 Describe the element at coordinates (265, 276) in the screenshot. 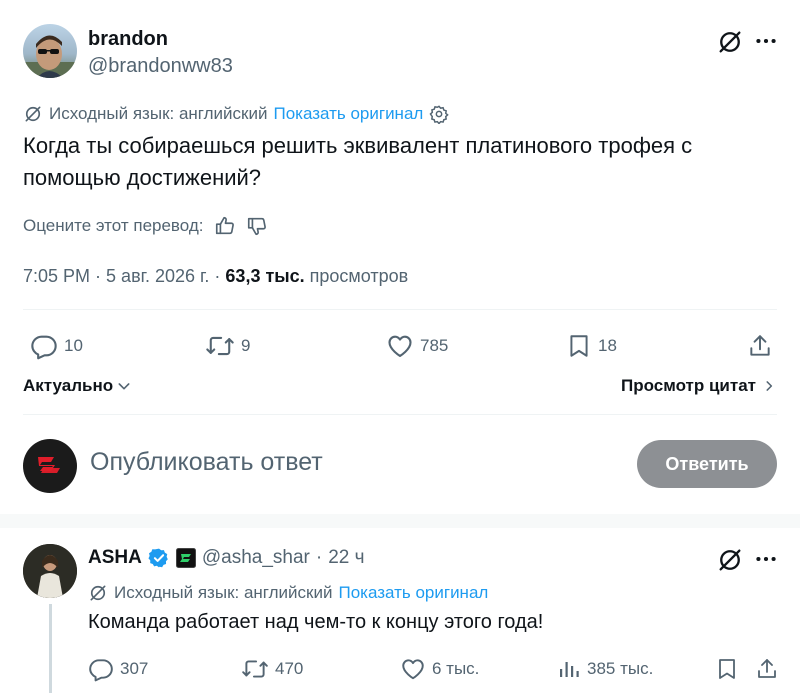

I see `views-count: 63,3 тыс.` at that location.